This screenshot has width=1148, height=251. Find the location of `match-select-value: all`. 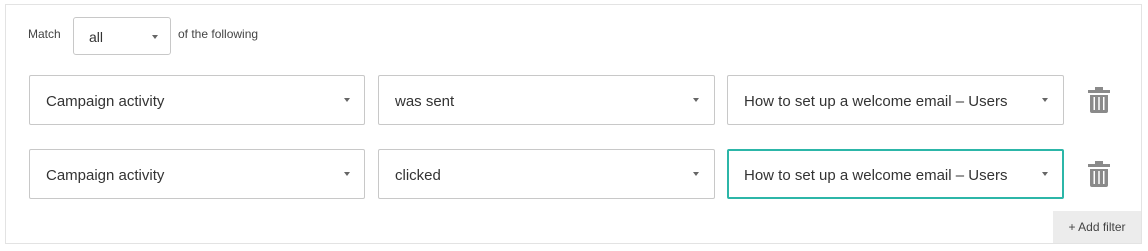

match-select-value: all is located at coordinates (96, 37).